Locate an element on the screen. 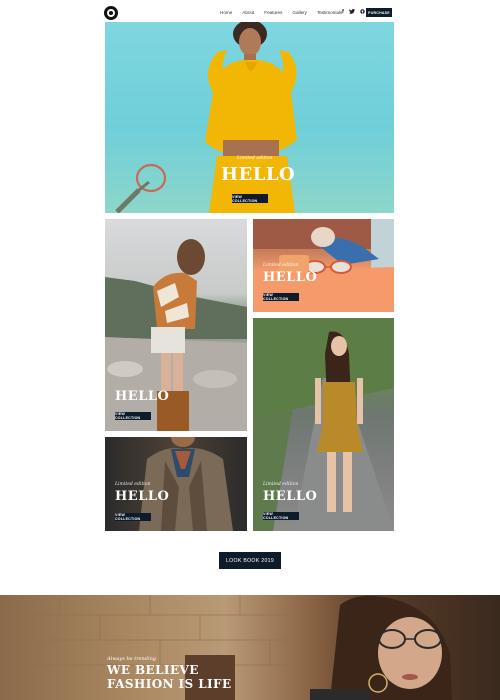 The image size is (500, 700). brand-logo is located at coordinates (111, 13).